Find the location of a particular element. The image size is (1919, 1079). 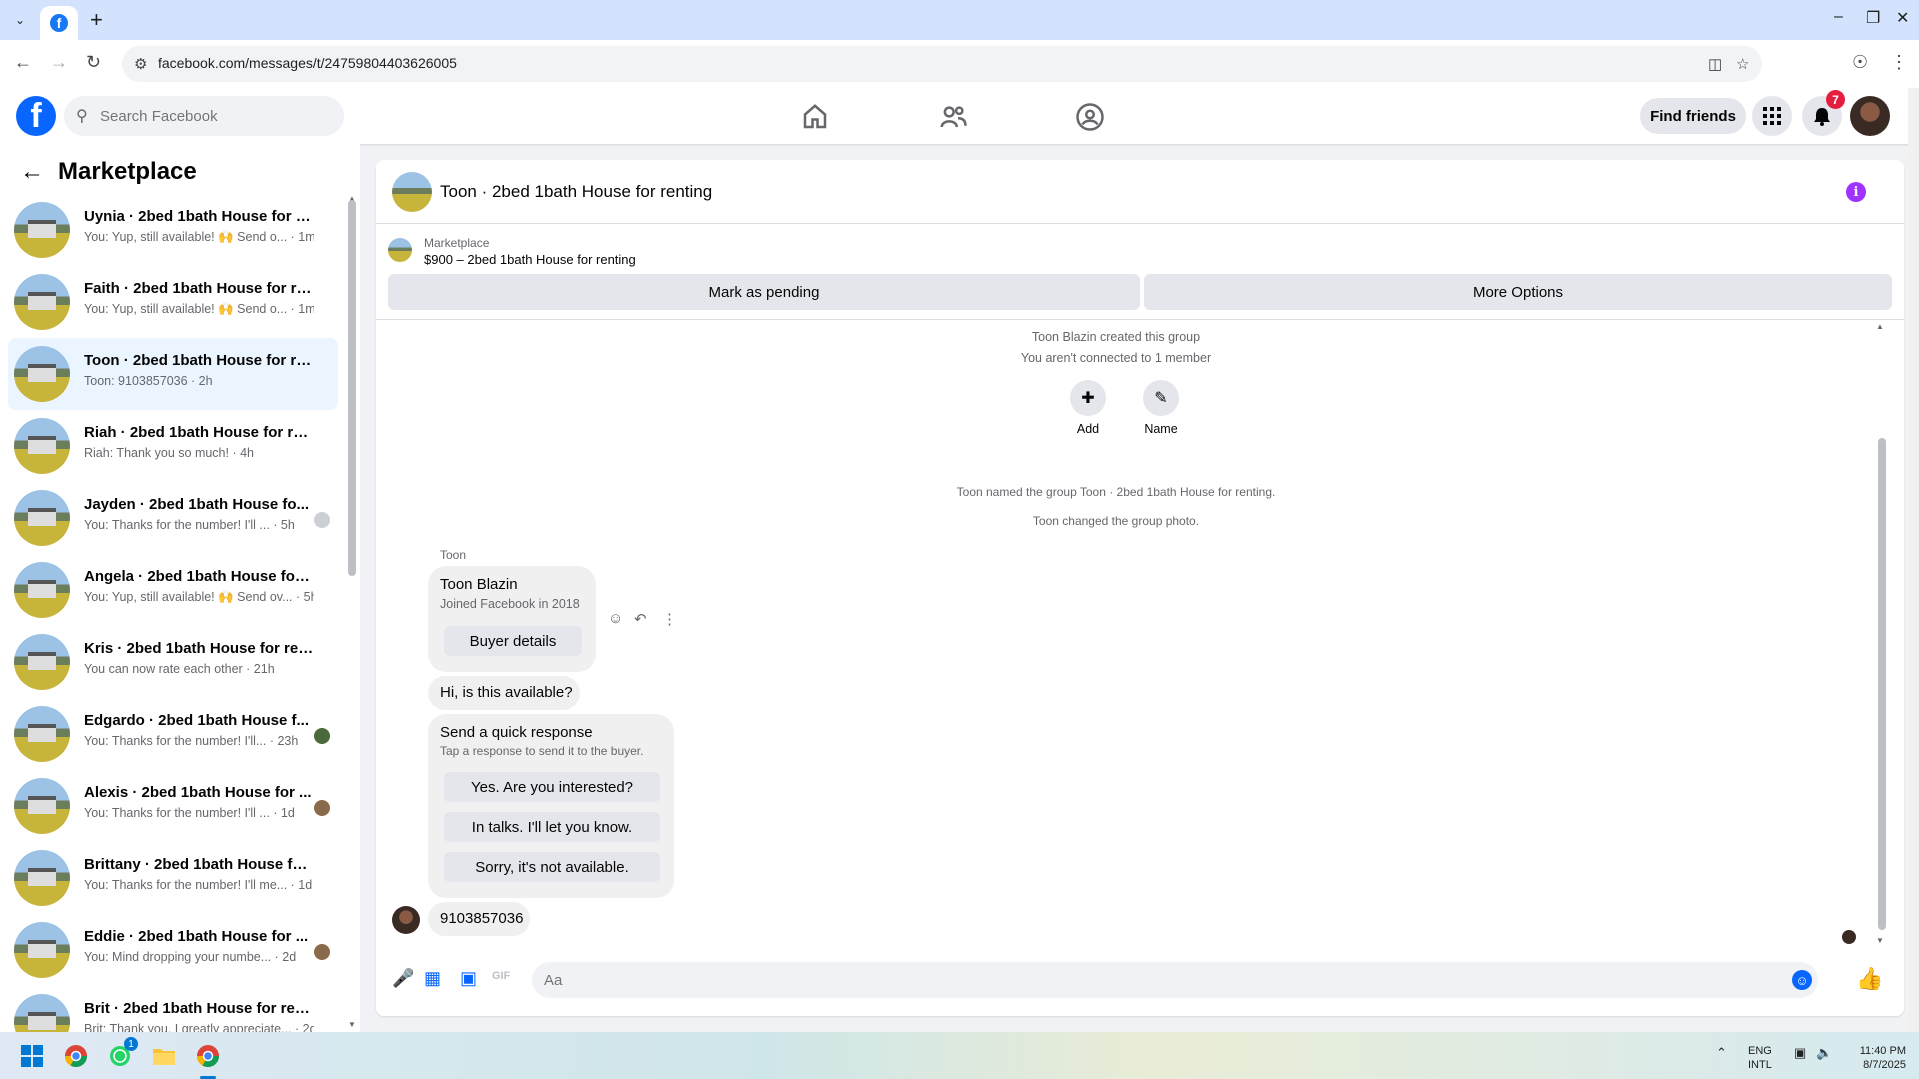

sender-name: Toon is located at coordinates (453, 555).